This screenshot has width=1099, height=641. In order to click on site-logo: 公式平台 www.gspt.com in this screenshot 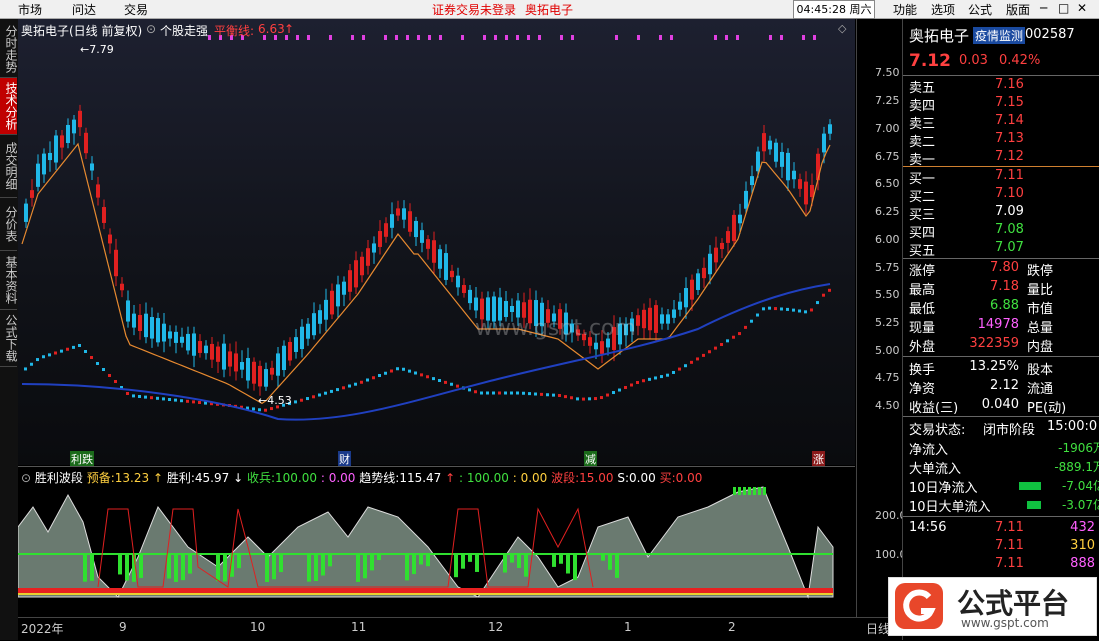, I will do `click(992, 606)`.